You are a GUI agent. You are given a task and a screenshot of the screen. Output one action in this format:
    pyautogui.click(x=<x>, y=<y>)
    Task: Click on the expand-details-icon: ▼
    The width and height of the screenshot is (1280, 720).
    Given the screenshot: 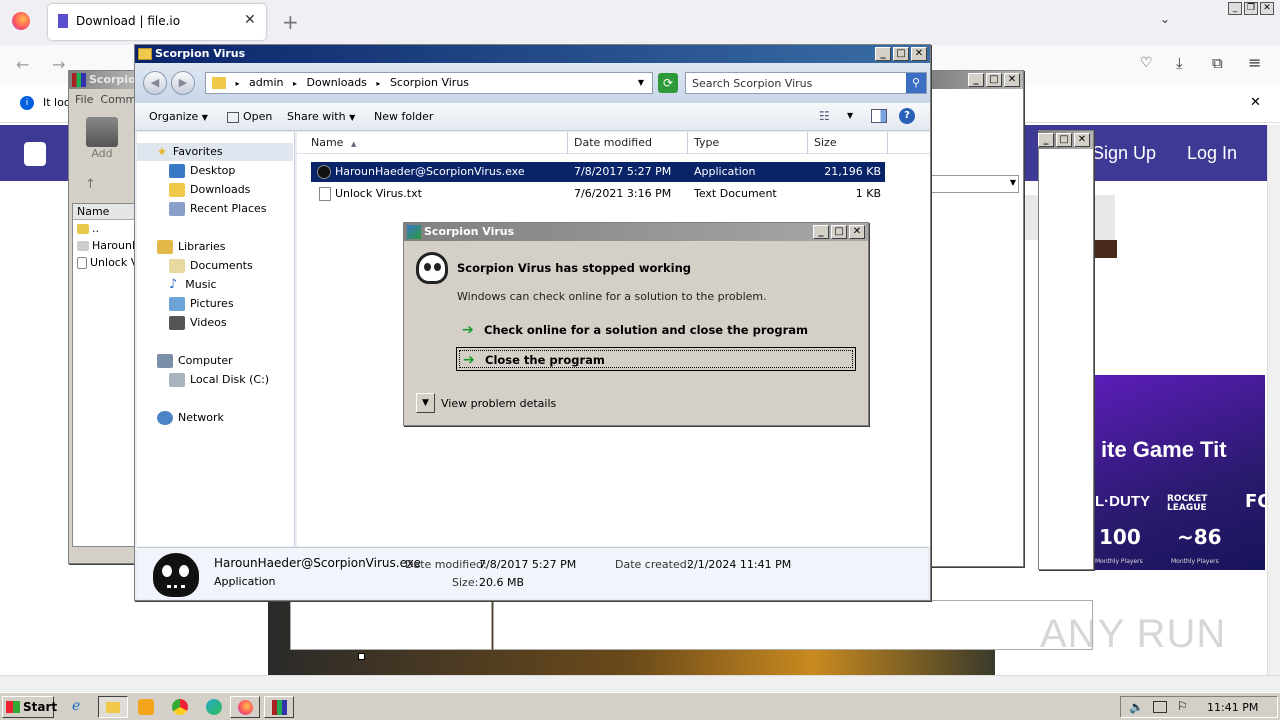 What is the action you would take?
    pyautogui.click(x=425, y=403)
    